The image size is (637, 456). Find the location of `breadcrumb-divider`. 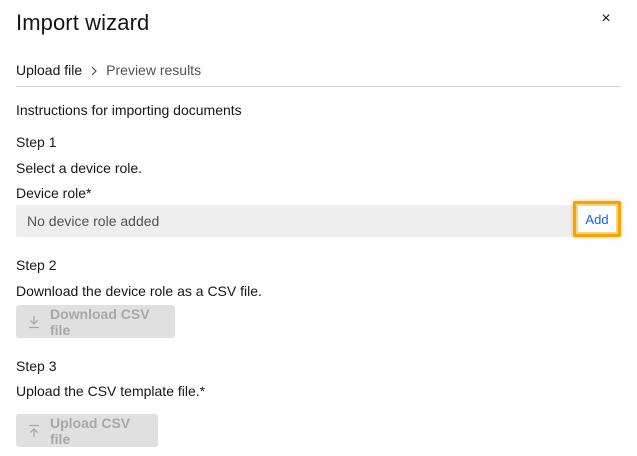

breadcrumb-divider is located at coordinates (318, 86).